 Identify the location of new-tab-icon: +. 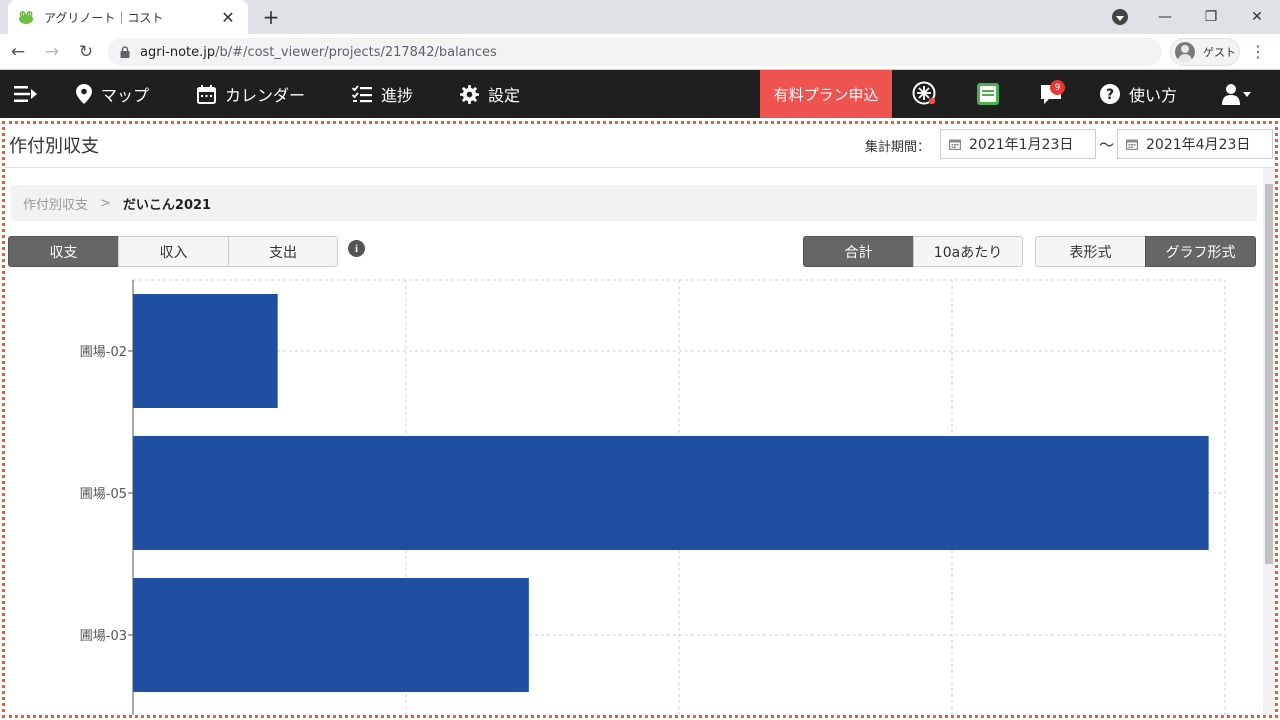
(271, 17).